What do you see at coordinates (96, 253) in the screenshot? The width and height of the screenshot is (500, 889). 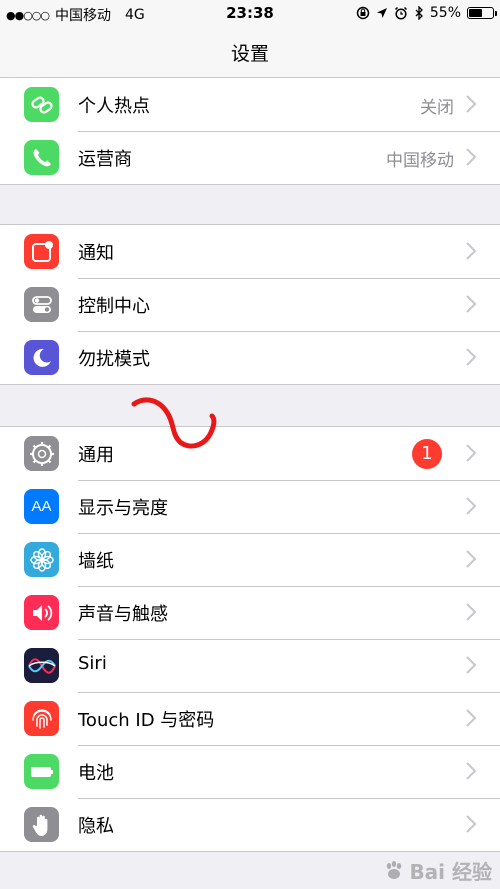 I see `settings-row-label: 通知` at bounding box center [96, 253].